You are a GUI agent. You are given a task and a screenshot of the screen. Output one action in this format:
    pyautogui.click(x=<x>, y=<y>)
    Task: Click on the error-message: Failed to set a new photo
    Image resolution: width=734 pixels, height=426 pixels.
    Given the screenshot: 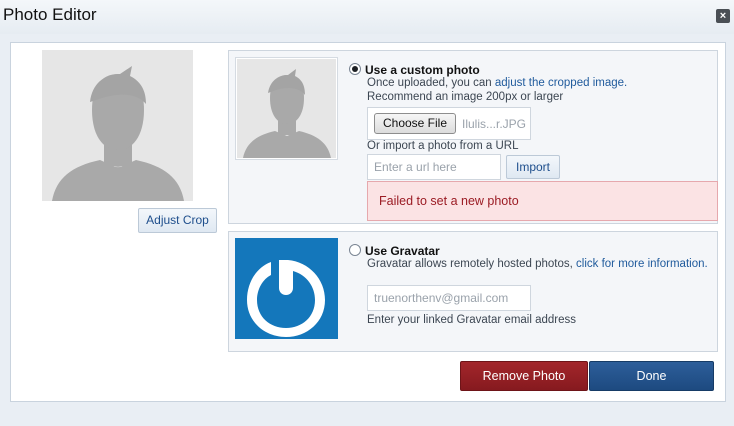 What is the action you would take?
    pyautogui.click(x=542, y=201)
    